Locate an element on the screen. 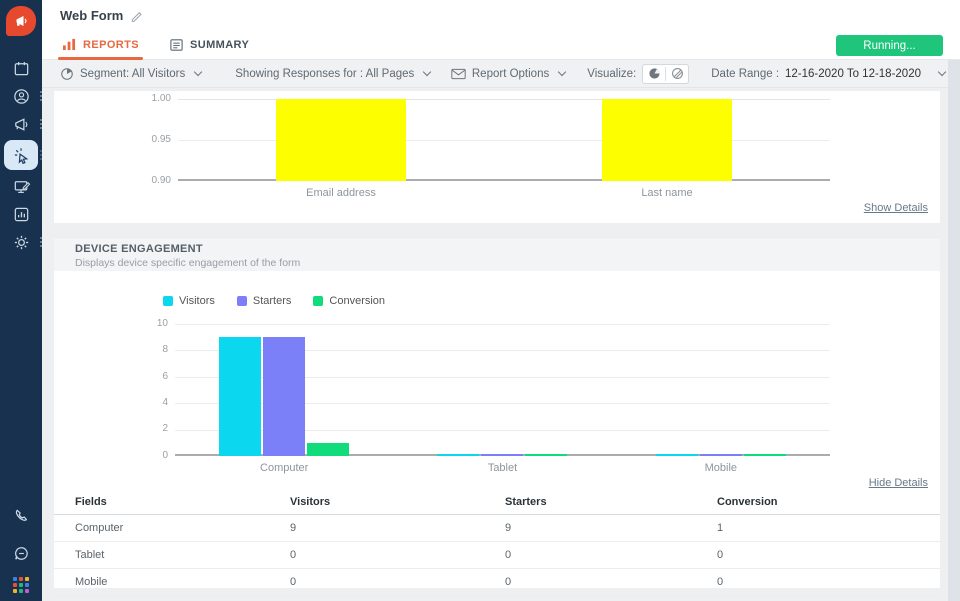 This screenshot has height=601, width=960. x-axis-label: Tablet is located at coordinates (502, 468).